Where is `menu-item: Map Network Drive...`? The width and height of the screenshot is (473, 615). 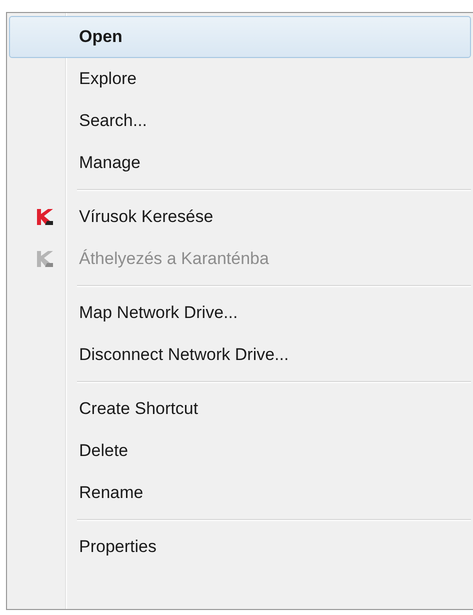
menu-item: Map Network Drive... is located at coordinates (240, 313).